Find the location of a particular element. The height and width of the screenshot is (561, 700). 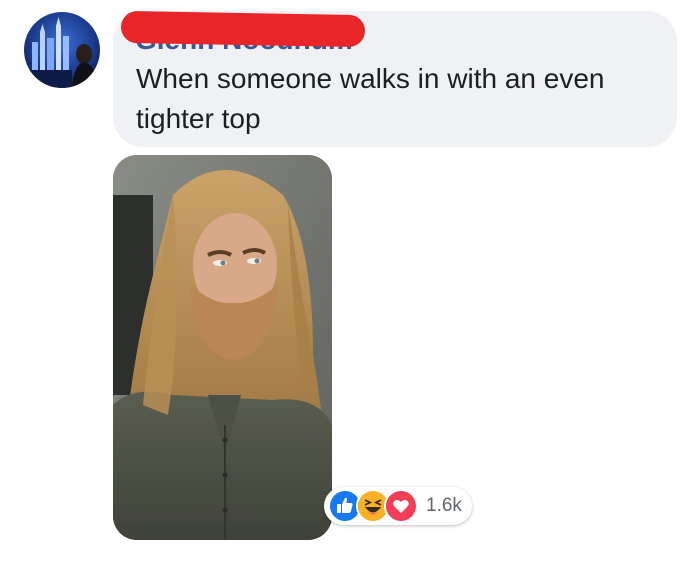

reaction-summary: 1.6k is located at coordinates (398, 506).